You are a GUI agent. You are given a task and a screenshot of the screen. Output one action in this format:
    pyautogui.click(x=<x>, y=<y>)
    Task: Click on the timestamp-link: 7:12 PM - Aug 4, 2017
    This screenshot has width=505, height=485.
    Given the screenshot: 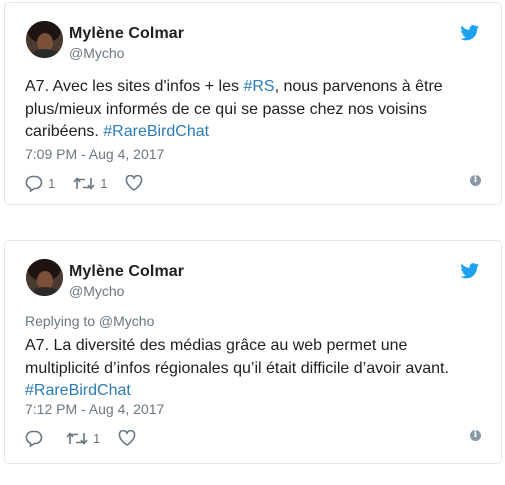 What is the action you would take?
    pyautogui.click(x=94, y=409)
    